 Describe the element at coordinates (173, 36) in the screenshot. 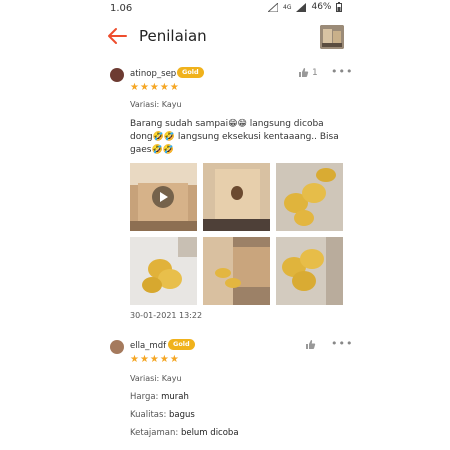

I see `page-title: Penilaian` at that location.